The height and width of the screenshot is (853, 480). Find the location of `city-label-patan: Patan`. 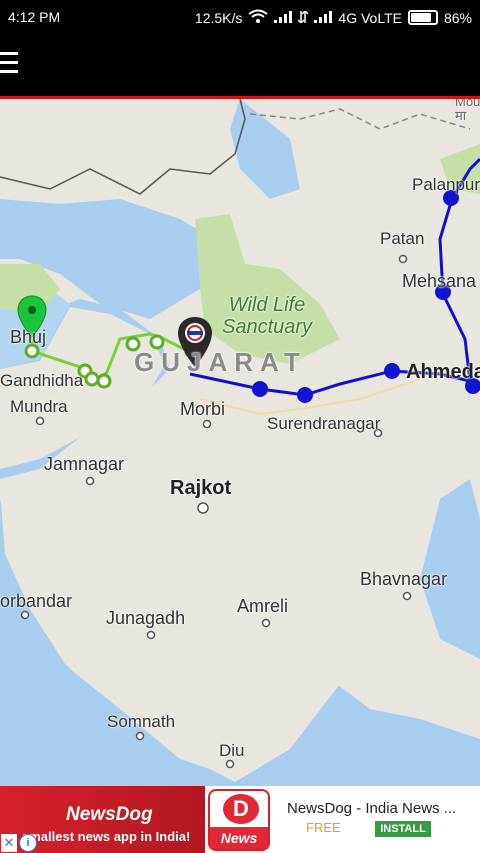

city-label-patan: Patan is located at coordinates (402, 238).